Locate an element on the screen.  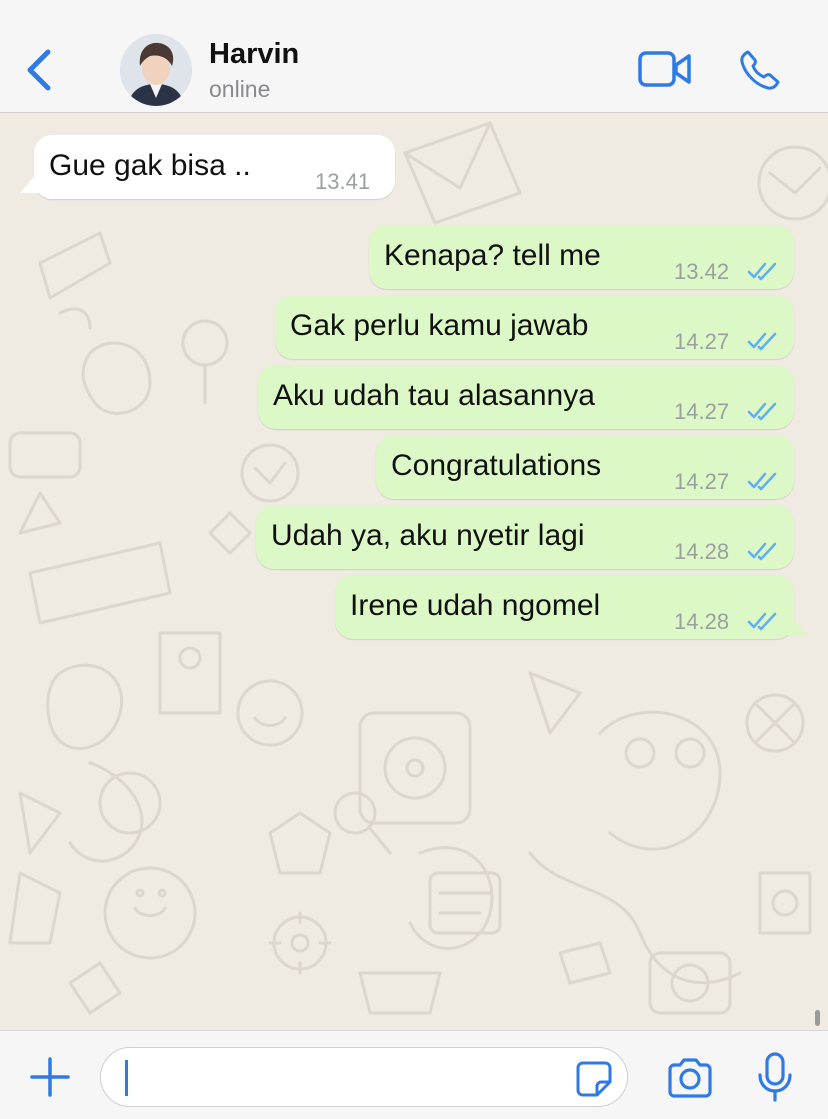
message-input is located at coordinates (364, 1077).